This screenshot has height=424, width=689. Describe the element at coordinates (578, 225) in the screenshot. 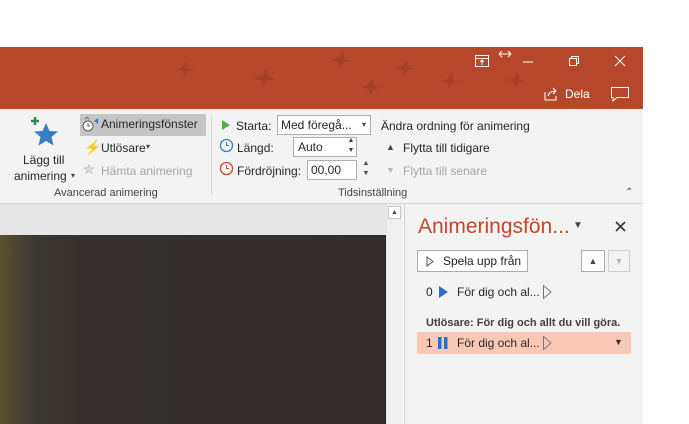

I see `pane-options-icon: ▼` at that location.